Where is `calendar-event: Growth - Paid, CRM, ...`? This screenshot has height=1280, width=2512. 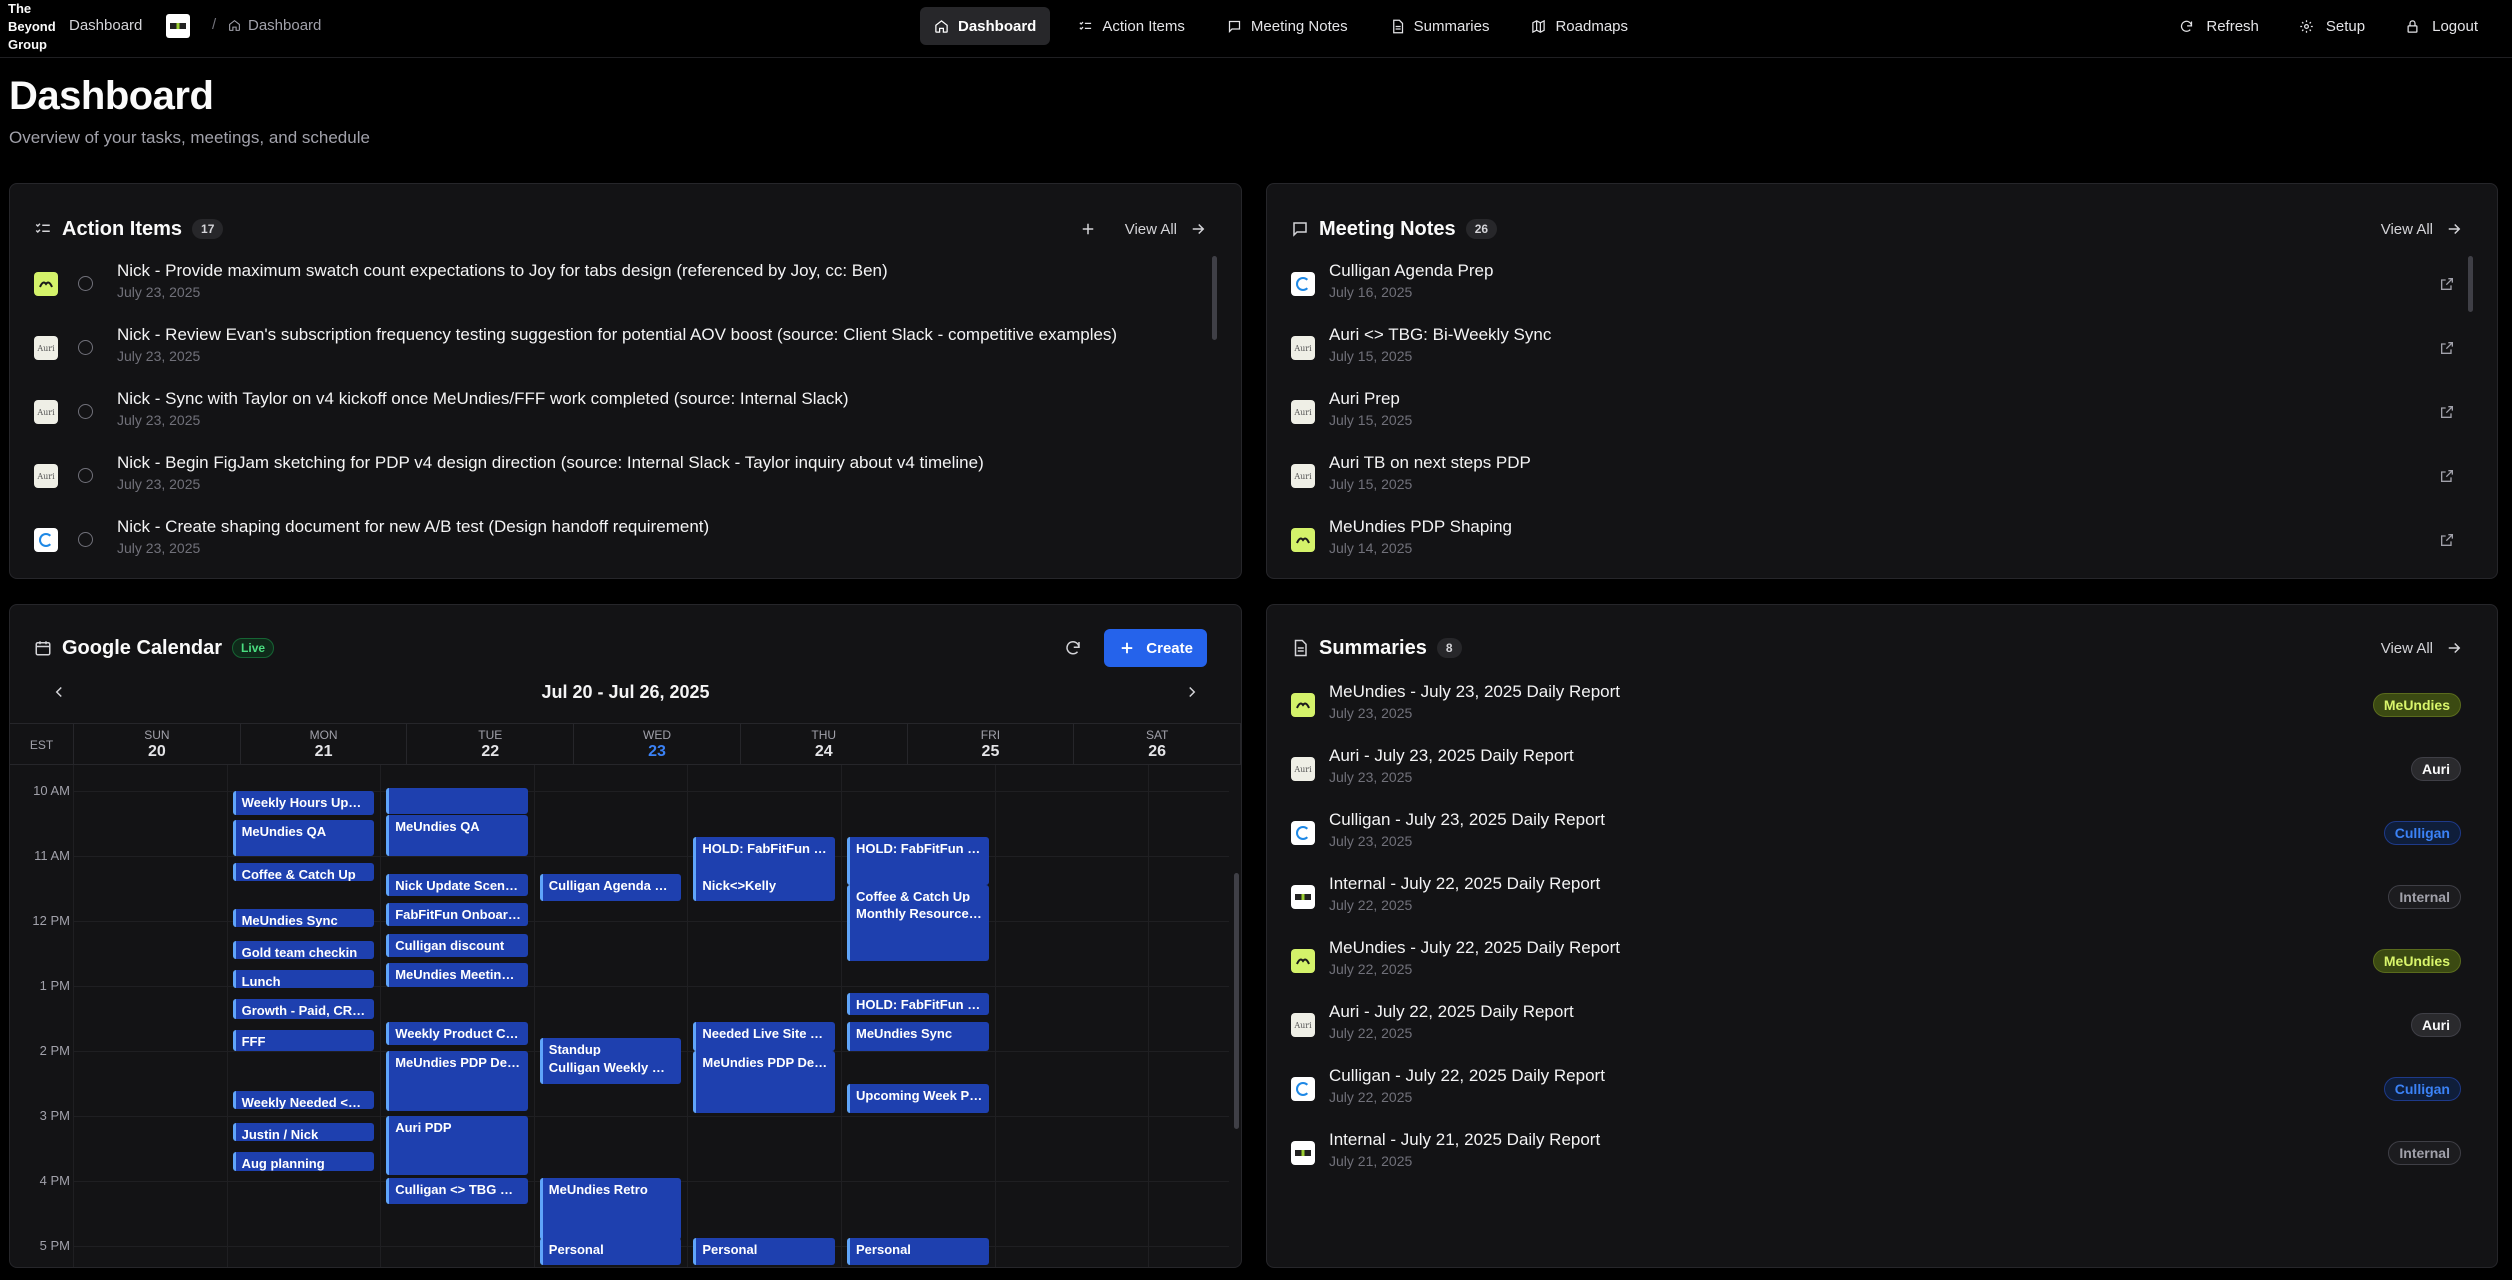
calendar-event: Growth - Paid, CRM, ... is located at coordinates (303, 1009).